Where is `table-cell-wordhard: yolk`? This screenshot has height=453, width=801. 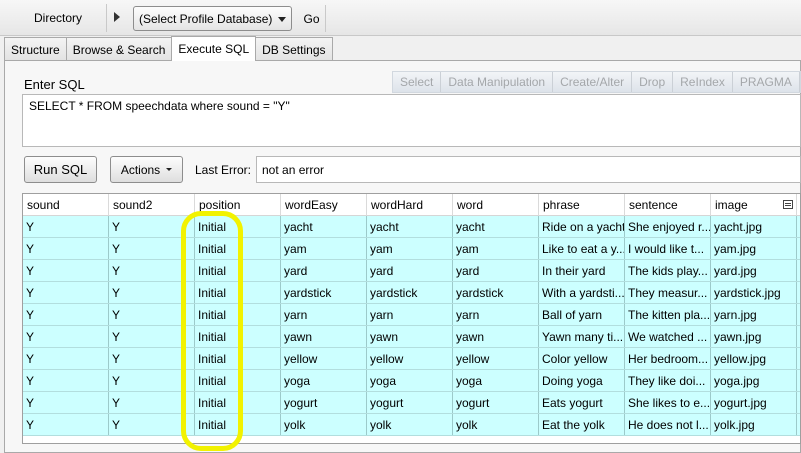
table-cell-wordhard: yolk is located at coordinates (410, 424).